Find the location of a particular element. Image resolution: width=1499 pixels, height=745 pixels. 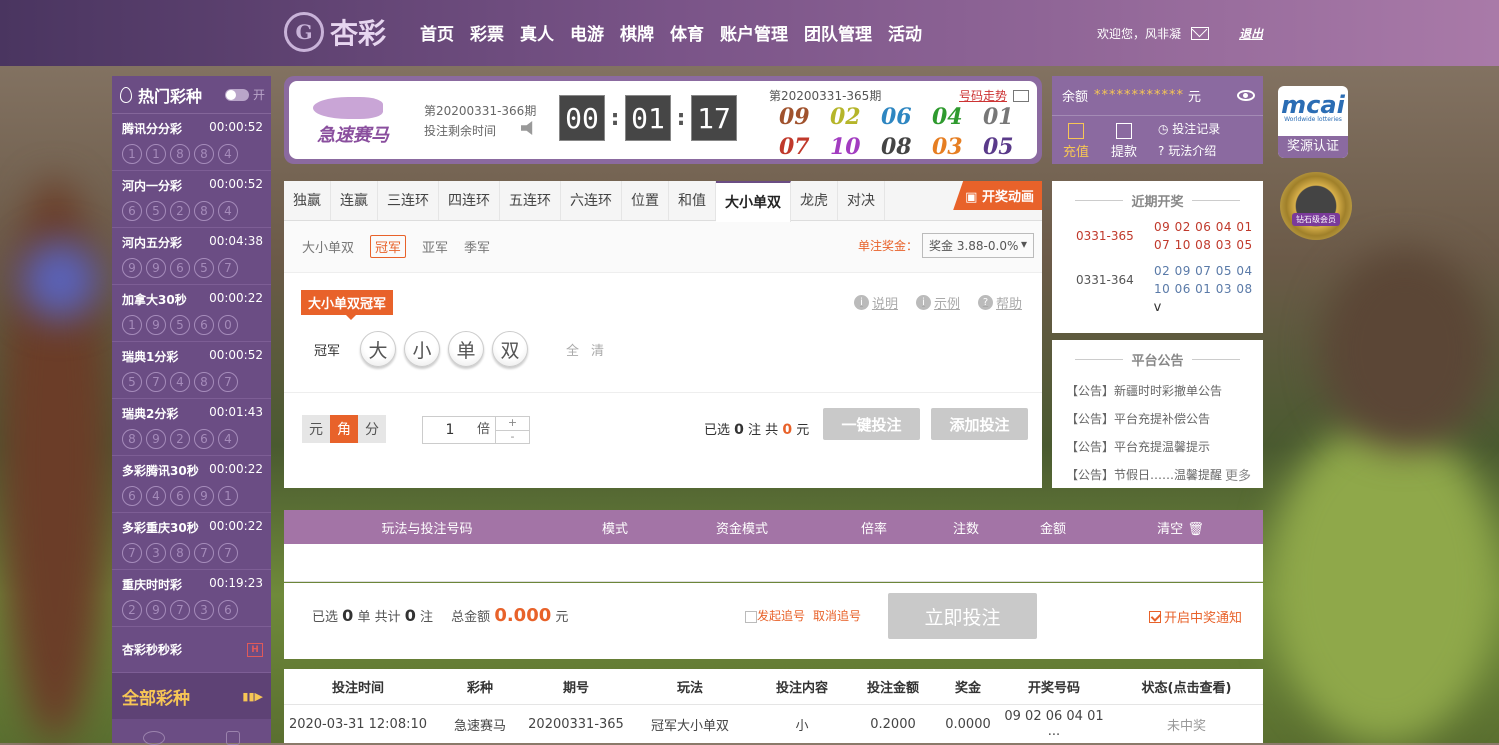

sidebar-item-label: 多彩重庆30秒 is located at coordinates (160, 528).